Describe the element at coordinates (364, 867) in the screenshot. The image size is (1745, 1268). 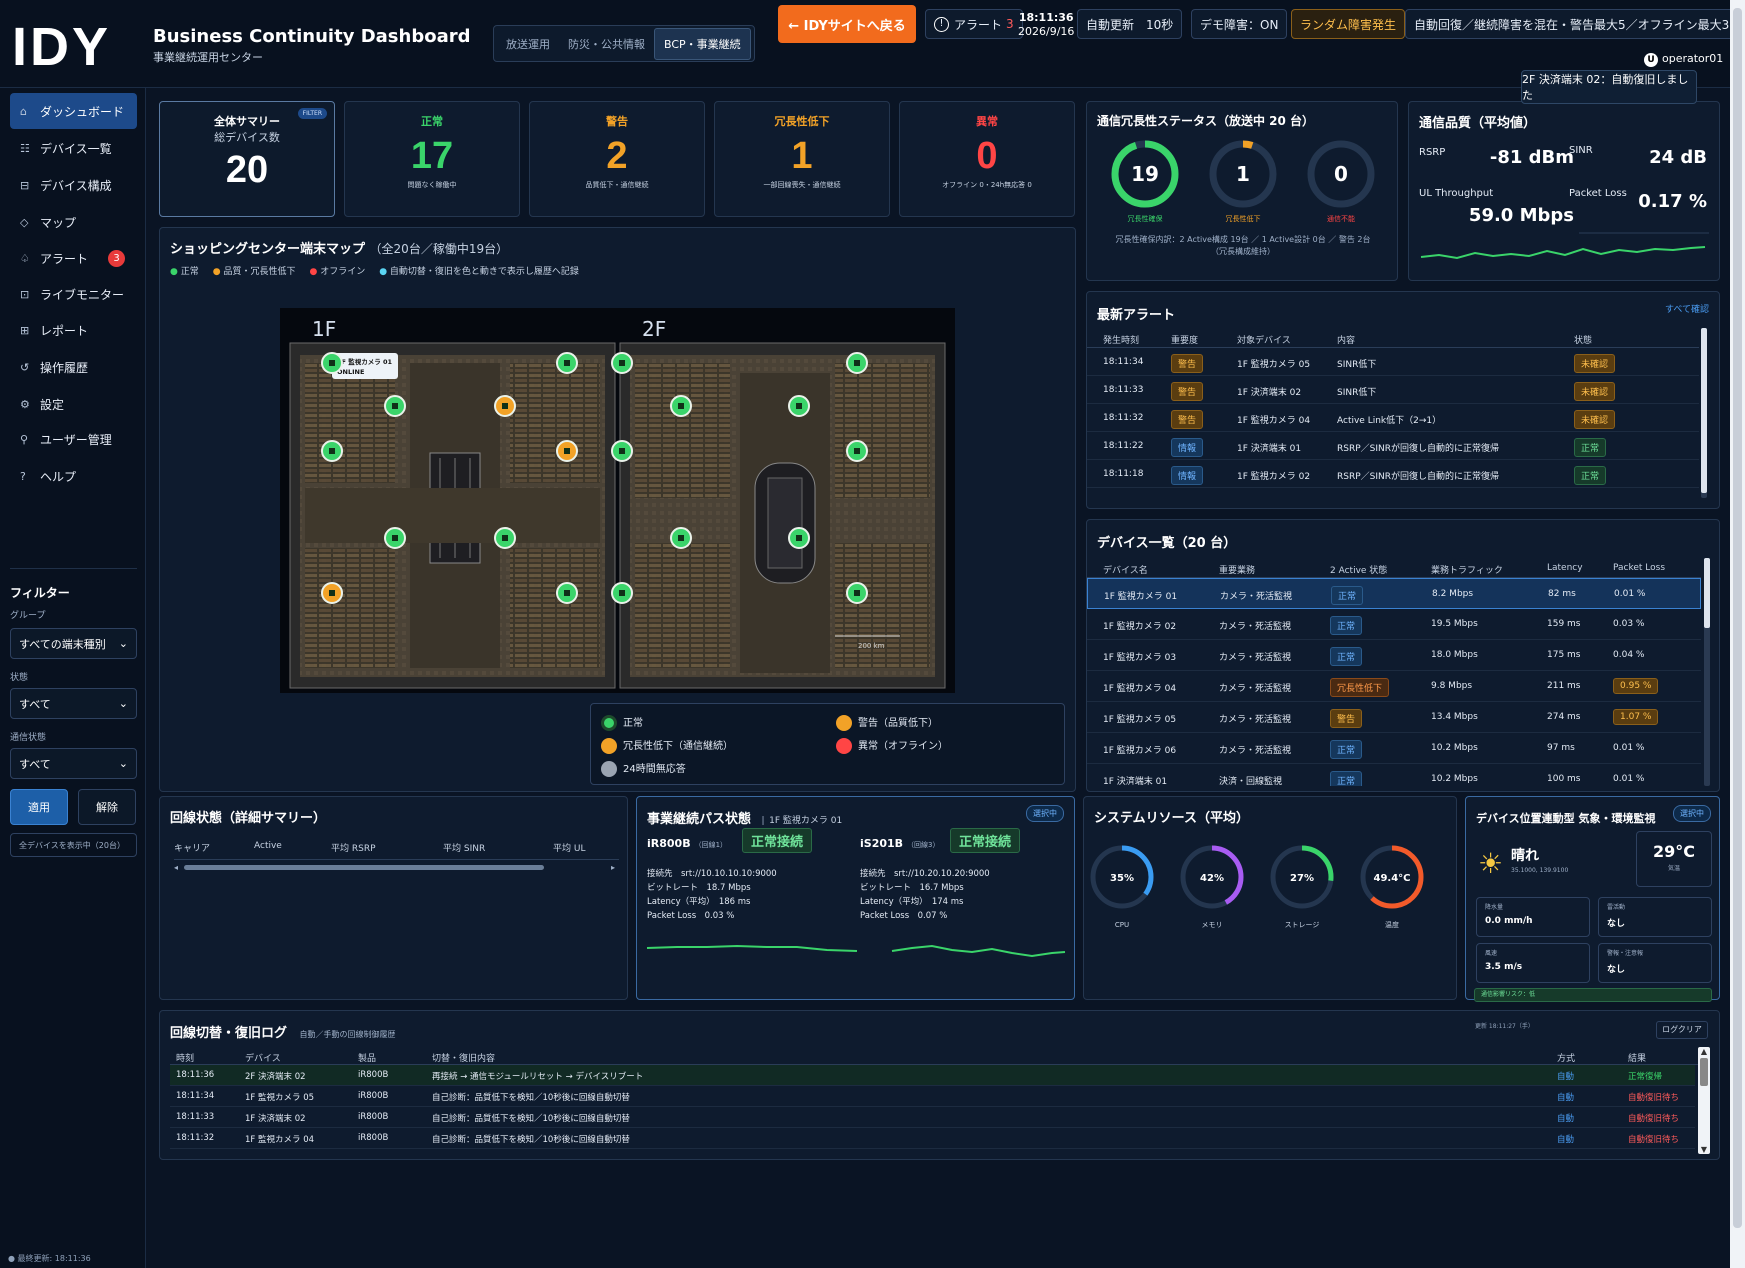
I see `line-state-hscrollbar` at that location.